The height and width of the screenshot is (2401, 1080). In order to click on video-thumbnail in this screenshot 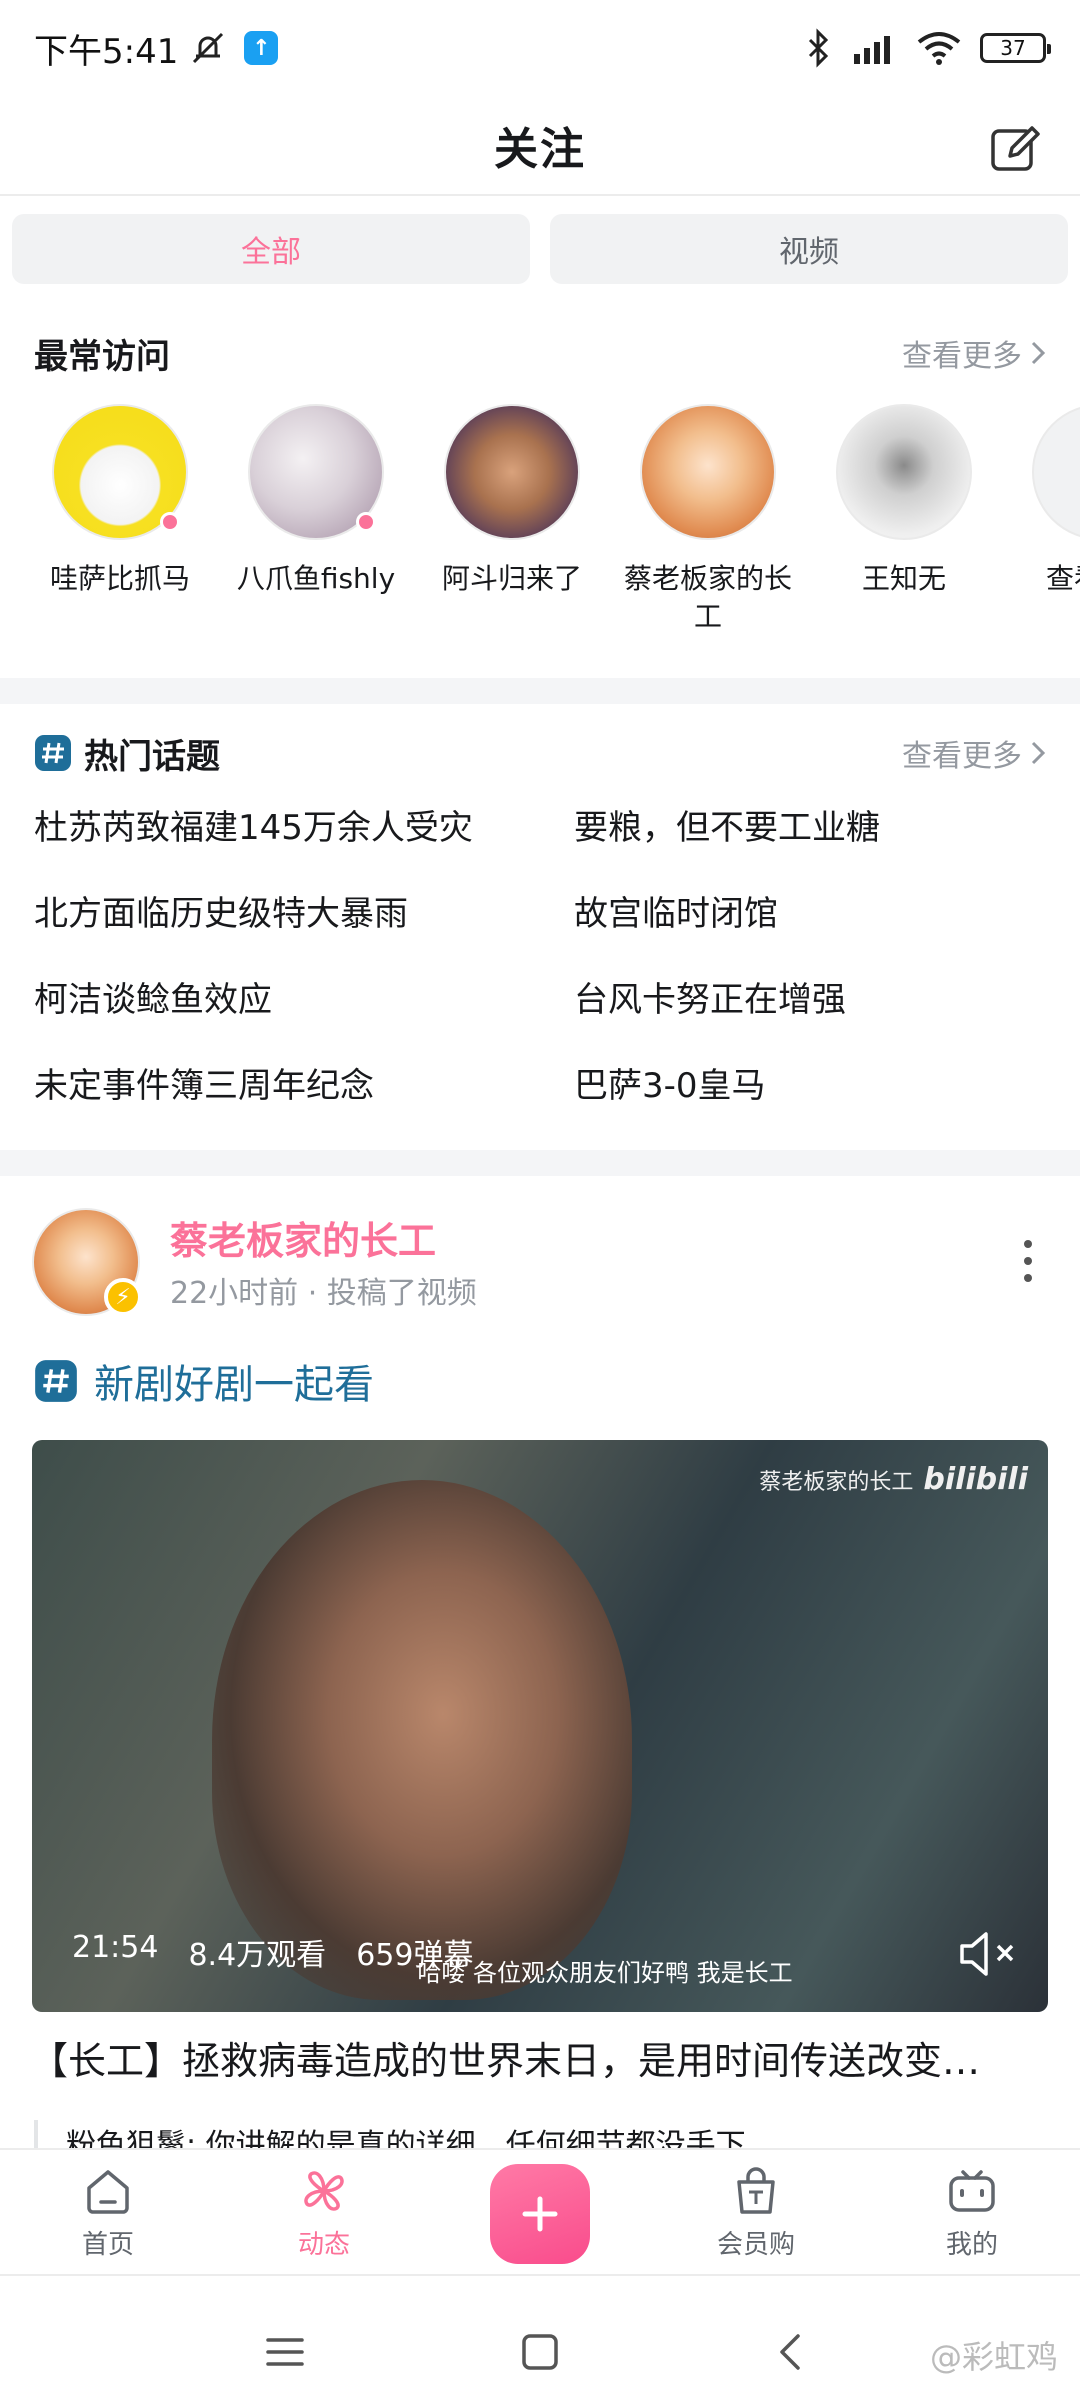, I will do `click(422, 1740)`.